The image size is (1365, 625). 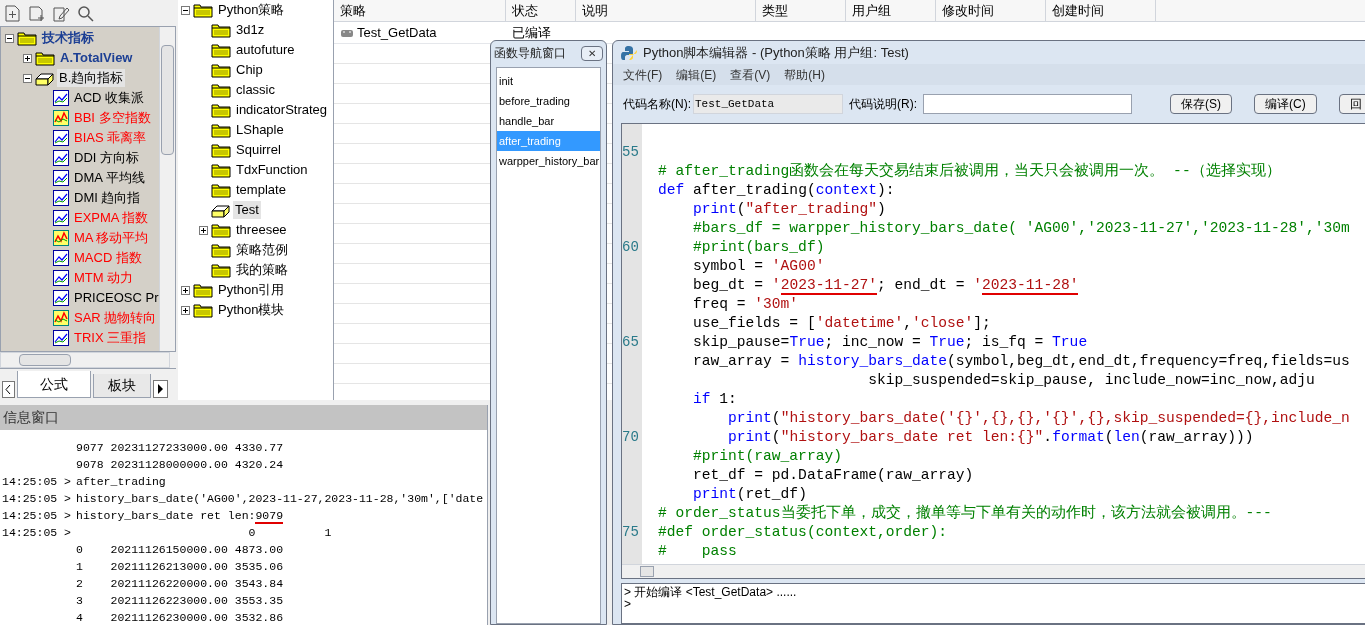 I want to click on search-icon, so click(x=85, y=13).